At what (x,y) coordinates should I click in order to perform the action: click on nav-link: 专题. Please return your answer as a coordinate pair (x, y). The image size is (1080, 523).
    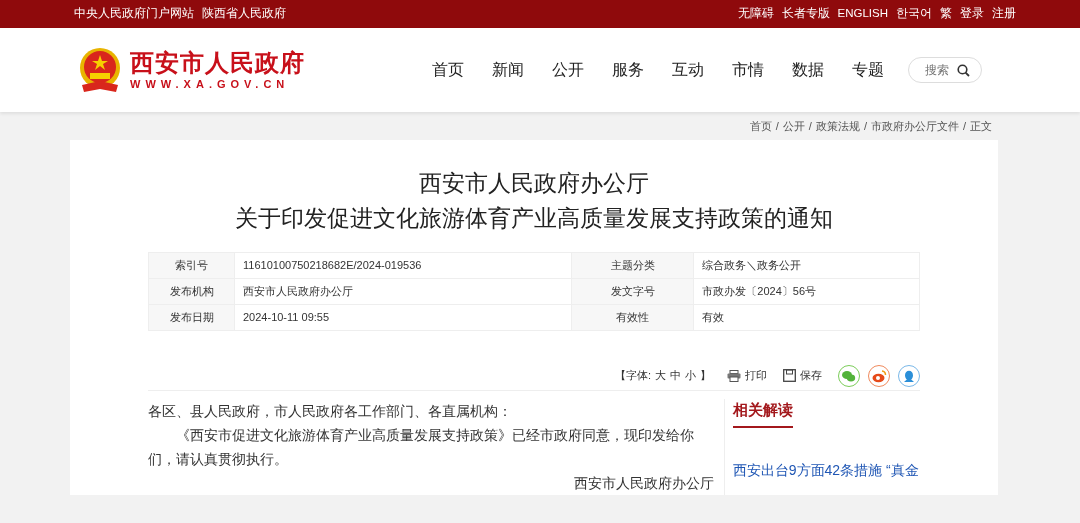
    Looking at the image, I should click on (868, 70).